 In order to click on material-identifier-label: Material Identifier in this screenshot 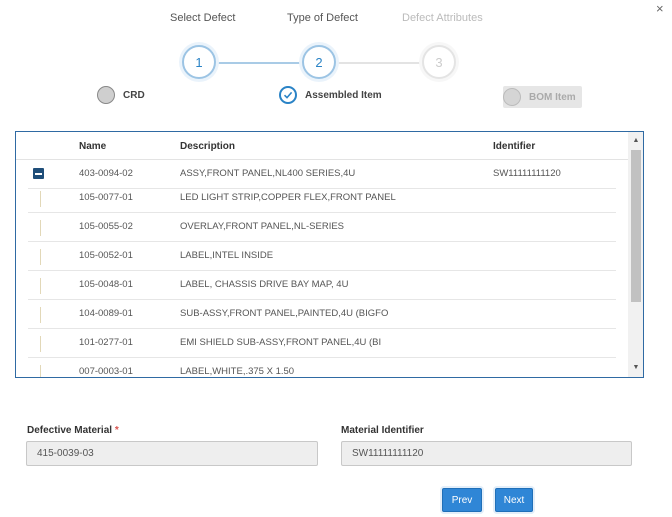, I will do `click(382, 430)`.